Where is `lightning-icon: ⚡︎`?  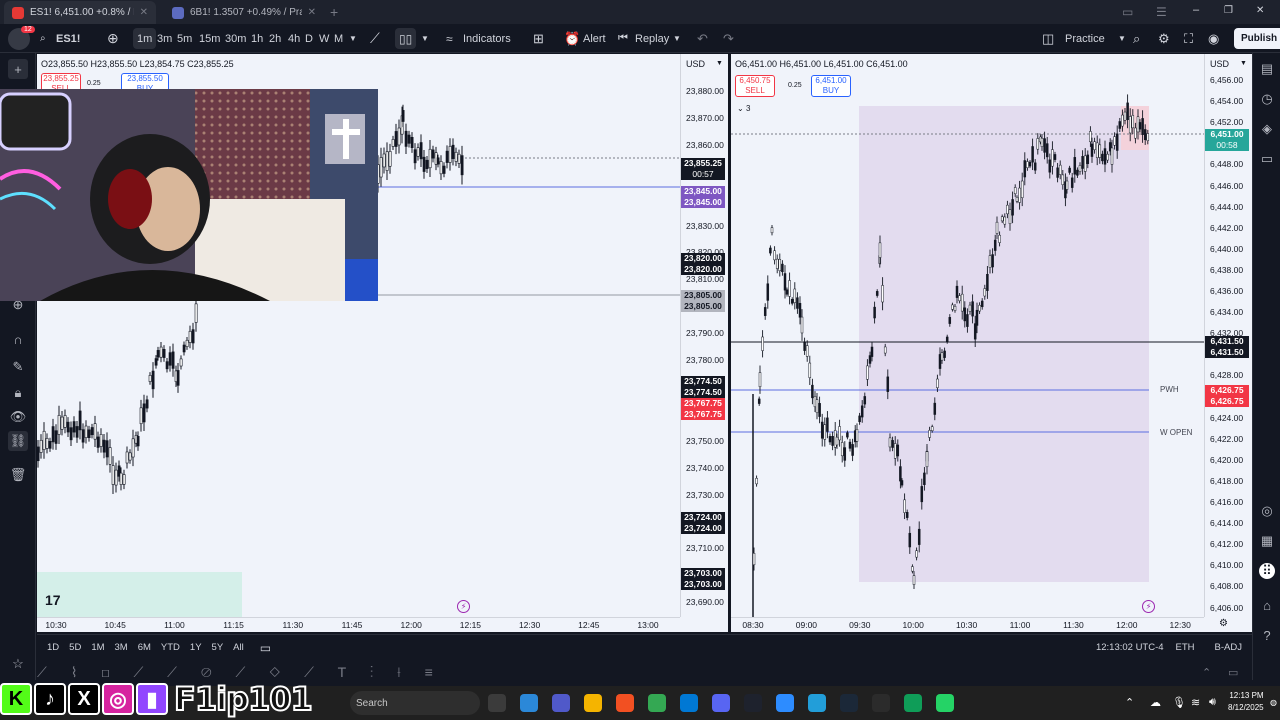
lightning-icon: ⚡︎ is located at coordinates (1148, 606).